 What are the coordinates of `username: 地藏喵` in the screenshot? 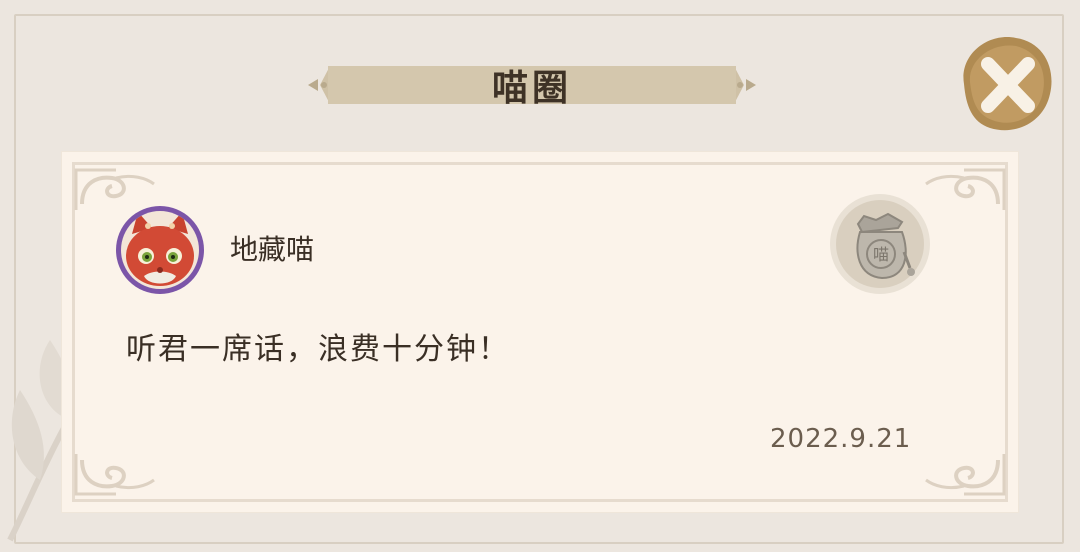 It's located at (272, 249).